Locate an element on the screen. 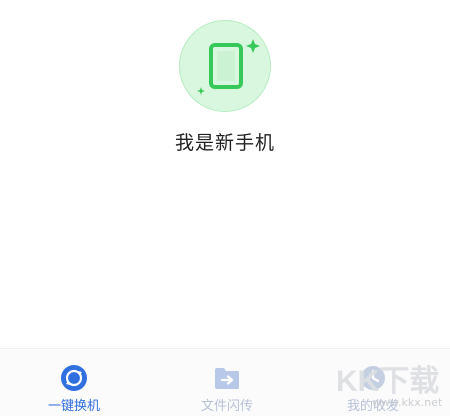 The width and height of the screenshot is (450, 416). history-icon is located at coordinates (373, 378).